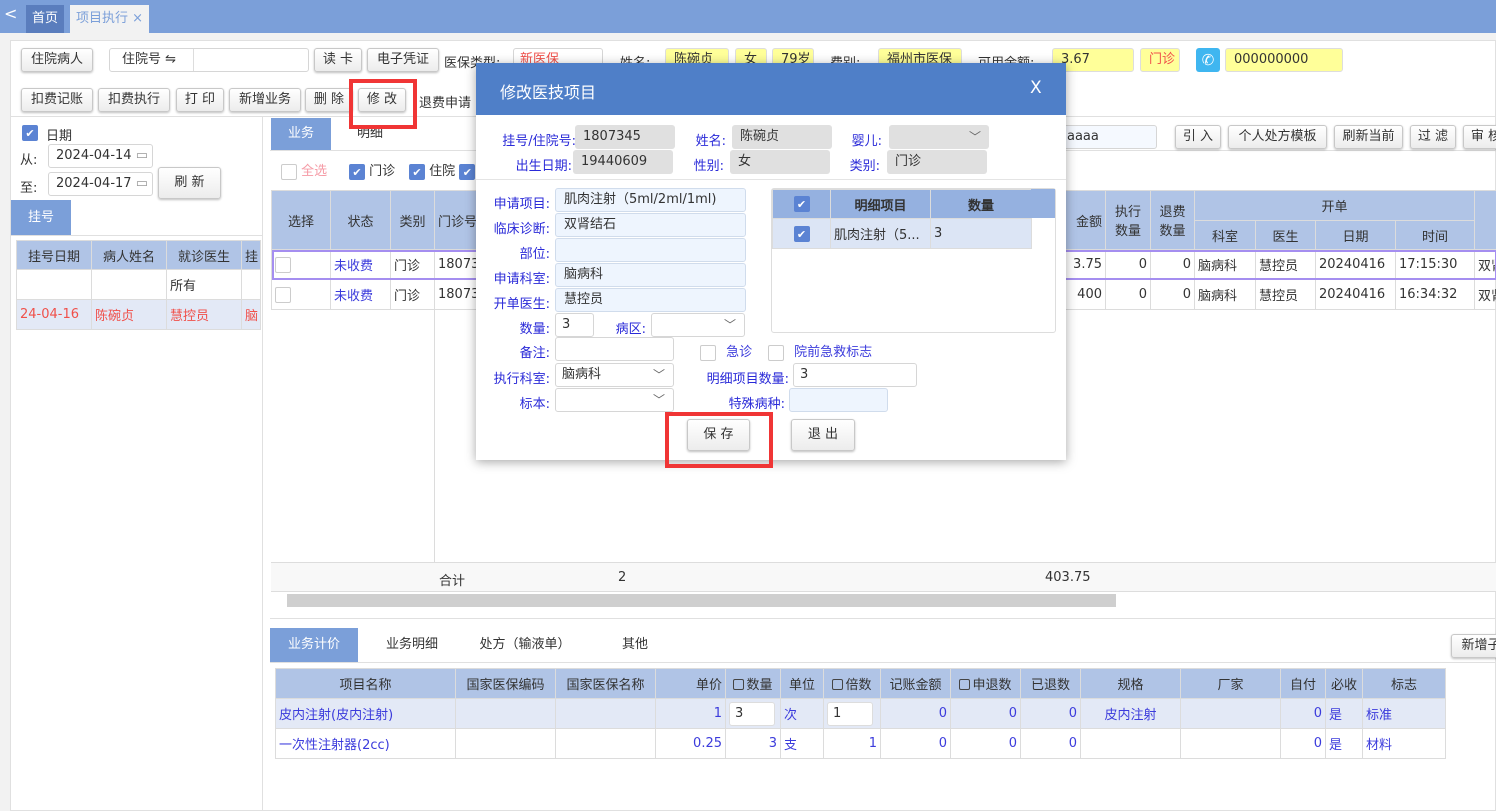 The image size is (1496, 811). What do you see at coordinates (262, 464) in the screenshot?
I see `splitter` at bounding box center [262, 464].